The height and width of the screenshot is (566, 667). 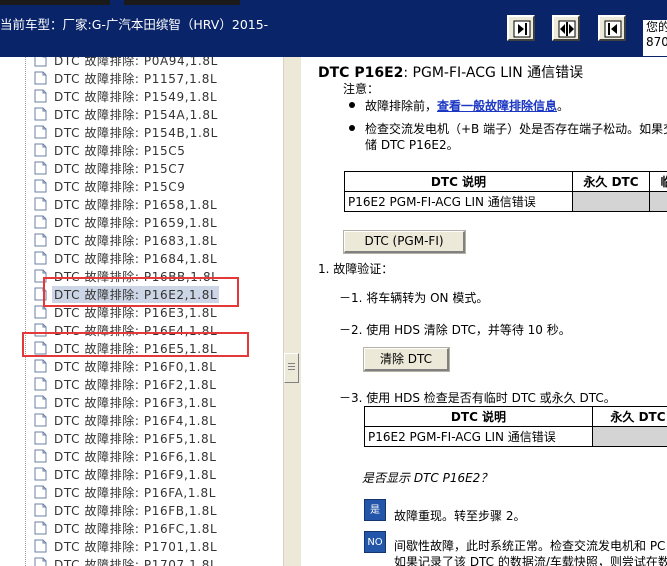 I want to click on tree-item-label: DTC 故障排除: P0A94,1.8L, so click(x=136, y=62).